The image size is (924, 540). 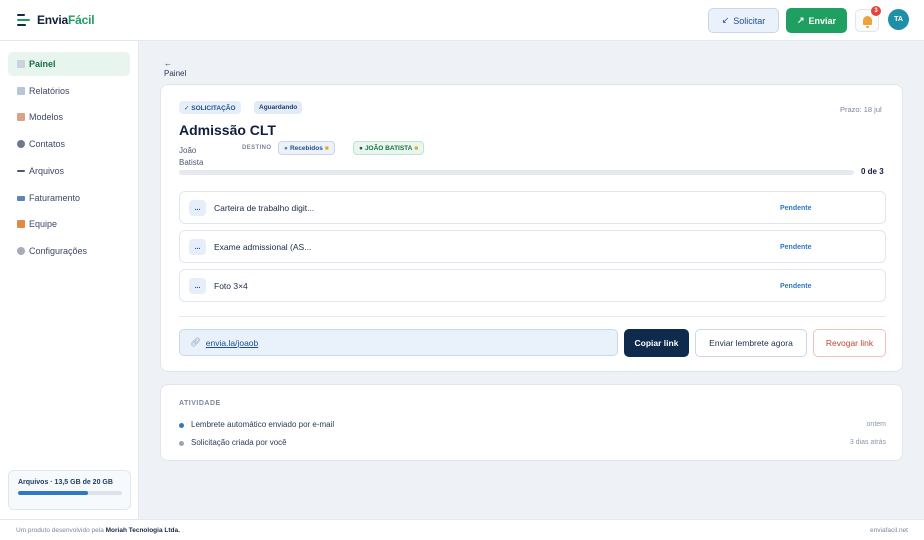 I want to click on team-icon, so click(x=21, y=224).